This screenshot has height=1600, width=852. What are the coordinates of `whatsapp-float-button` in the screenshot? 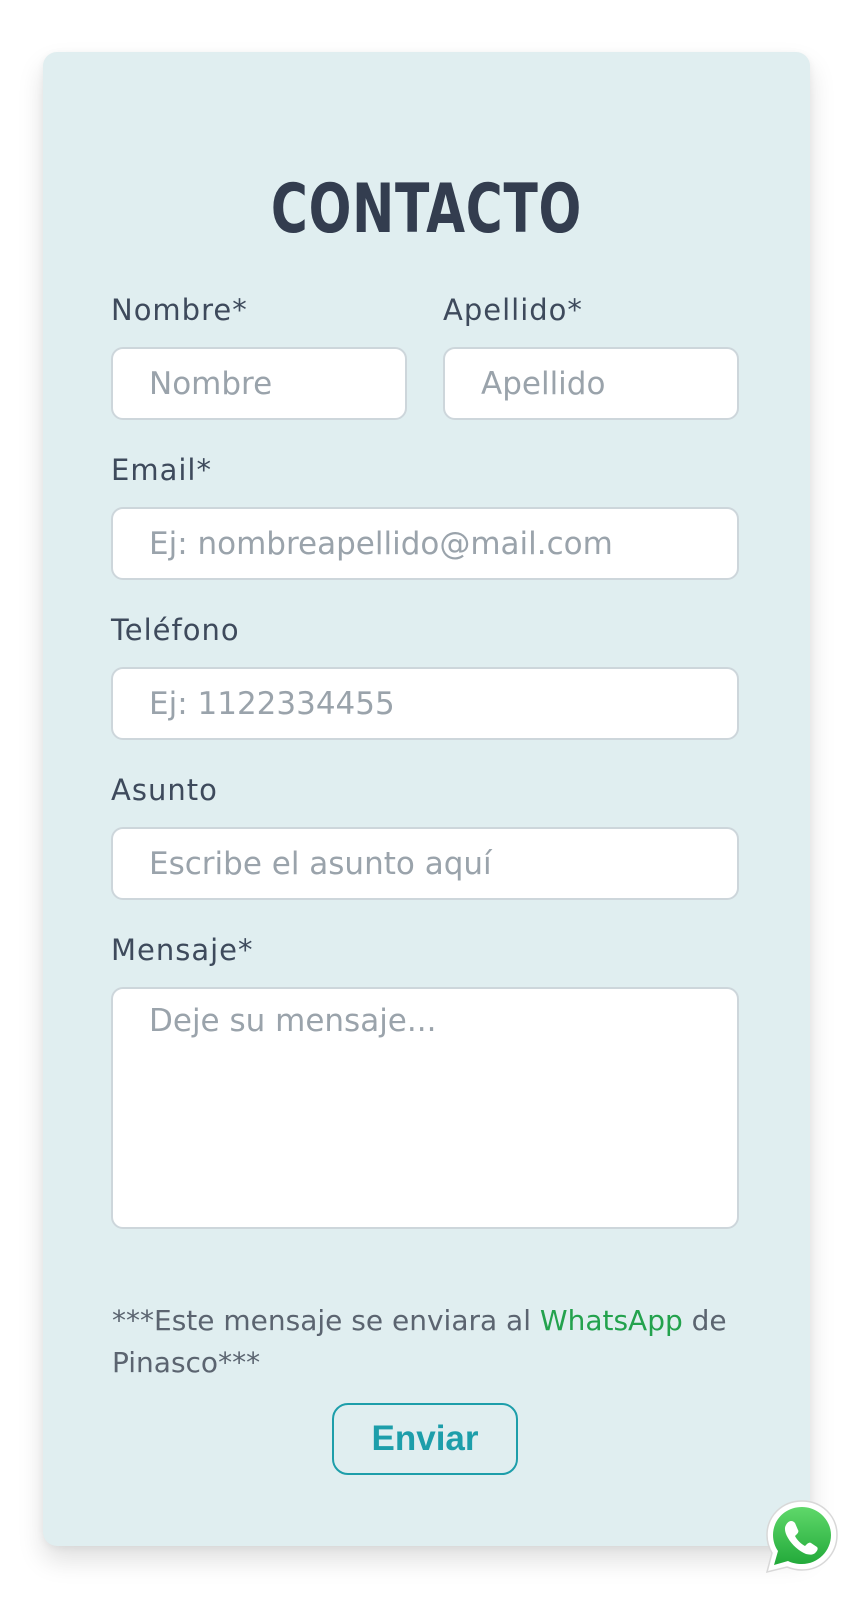 It's located at (802, 1537).